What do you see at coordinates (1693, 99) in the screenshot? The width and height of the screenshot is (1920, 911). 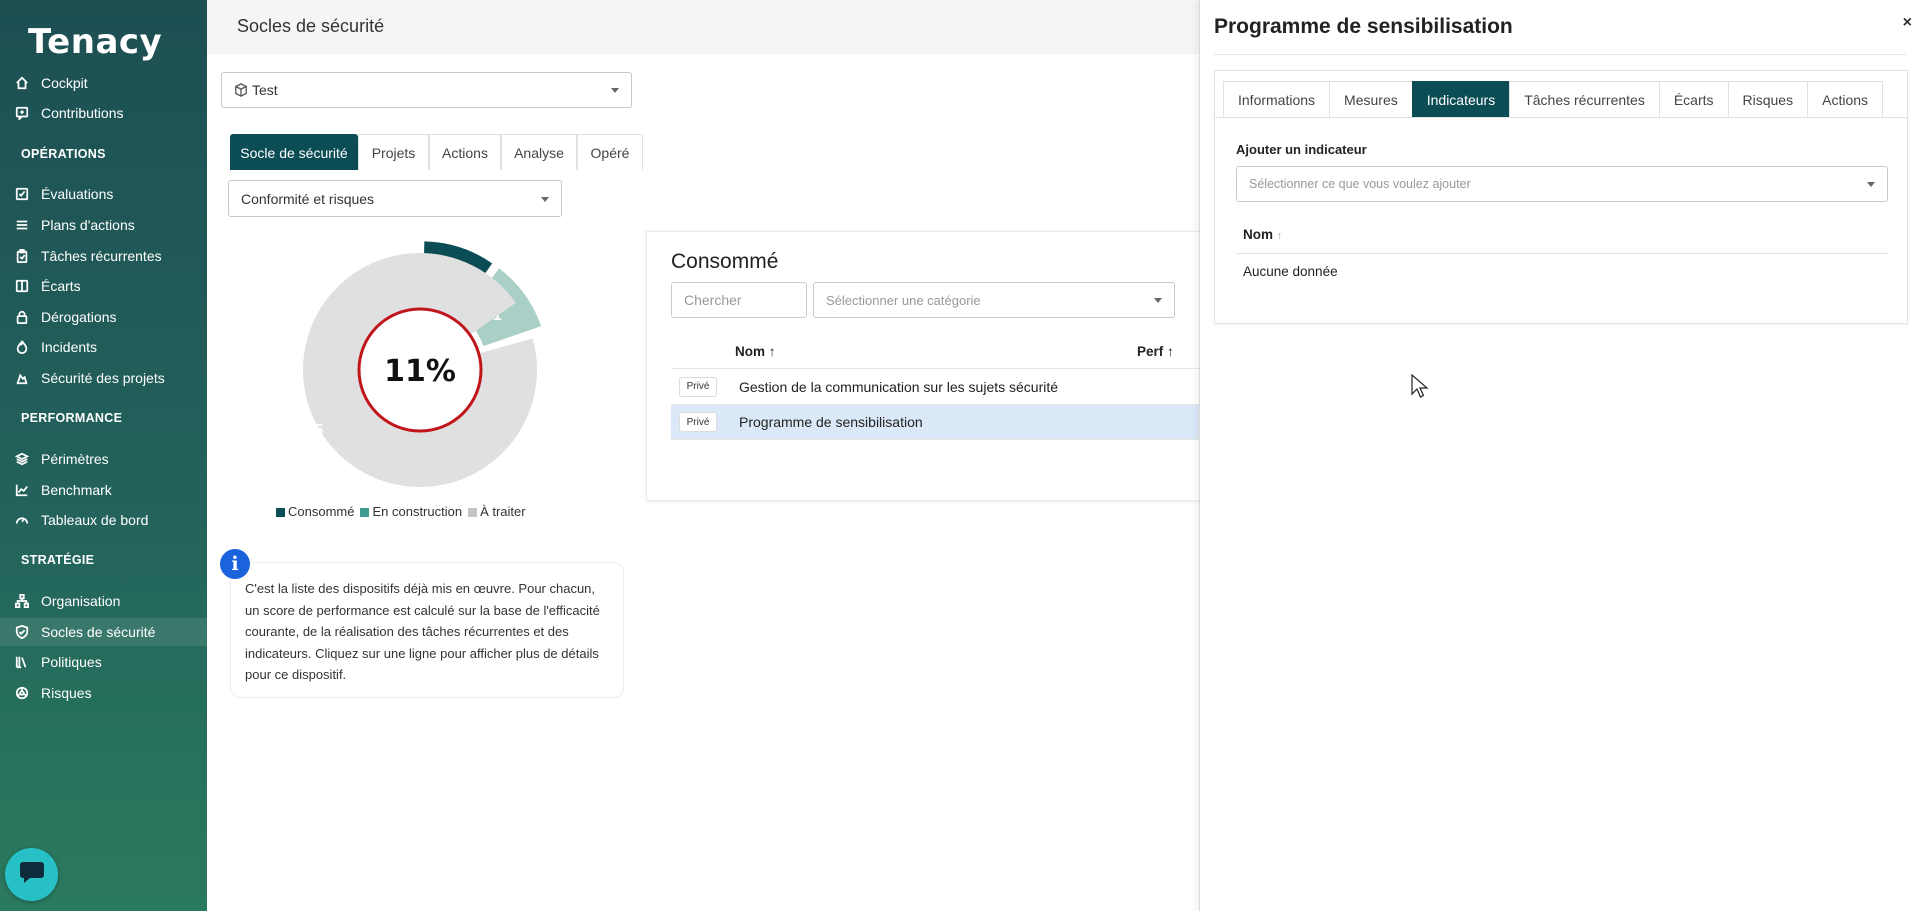 I see `tab-ecarts: Écarts` at bounding box center [1693, 99].